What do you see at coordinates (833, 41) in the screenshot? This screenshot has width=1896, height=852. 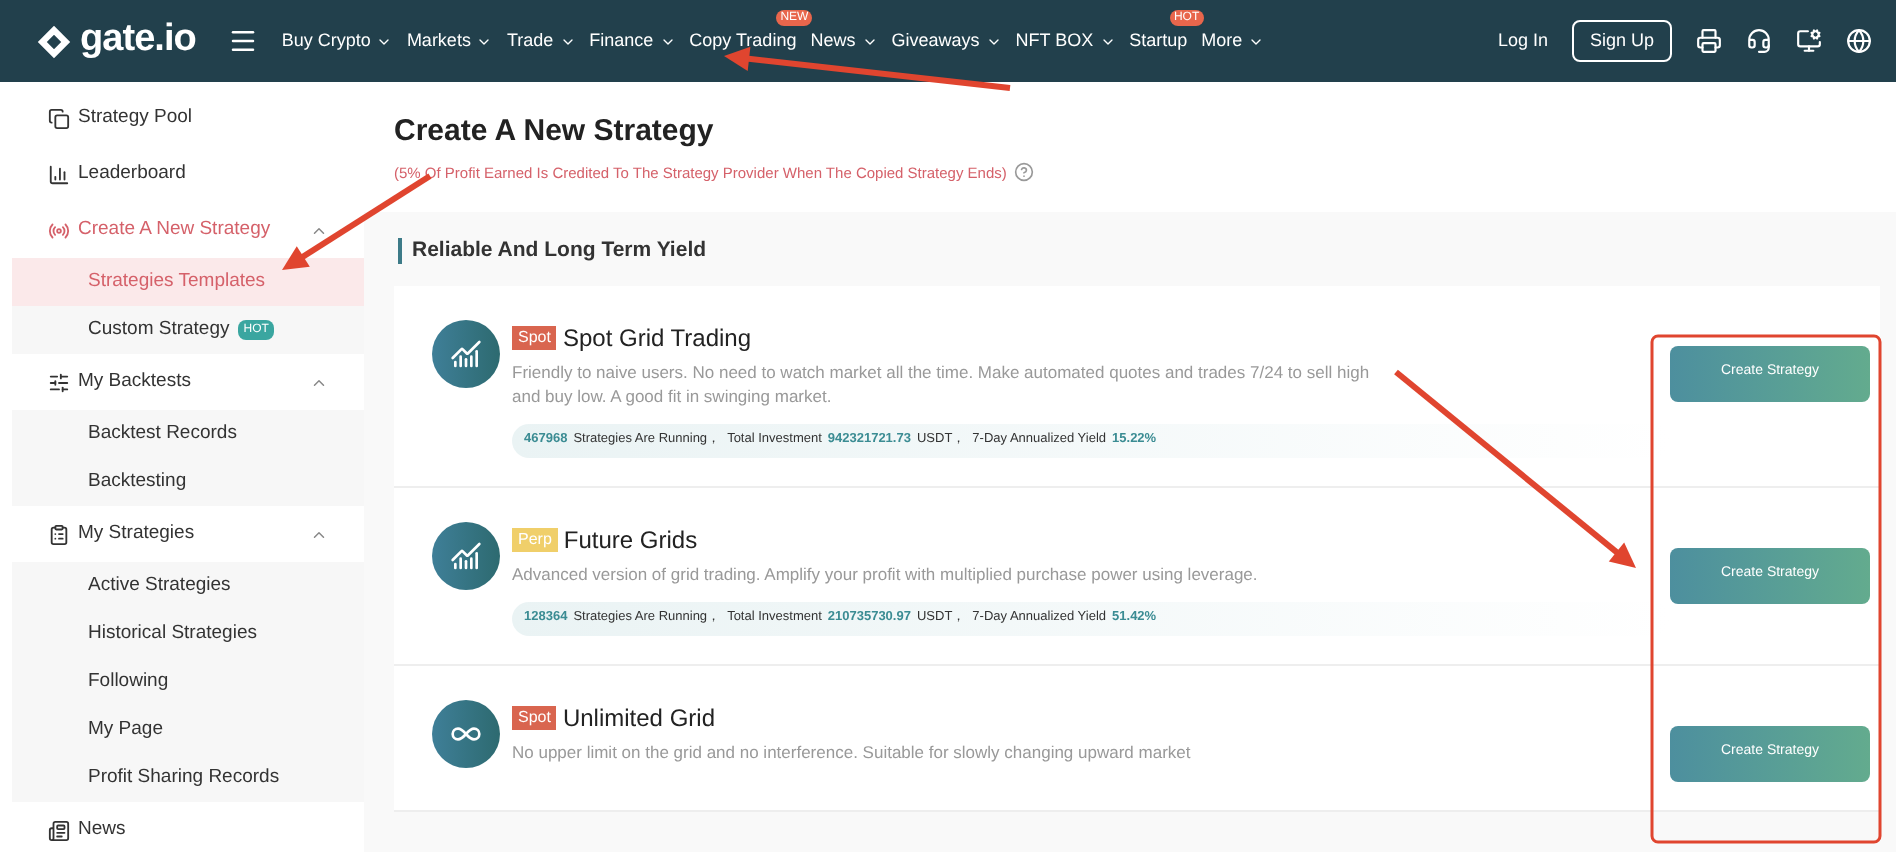 I see `nav-link: News` at bounding box center [833, 41].